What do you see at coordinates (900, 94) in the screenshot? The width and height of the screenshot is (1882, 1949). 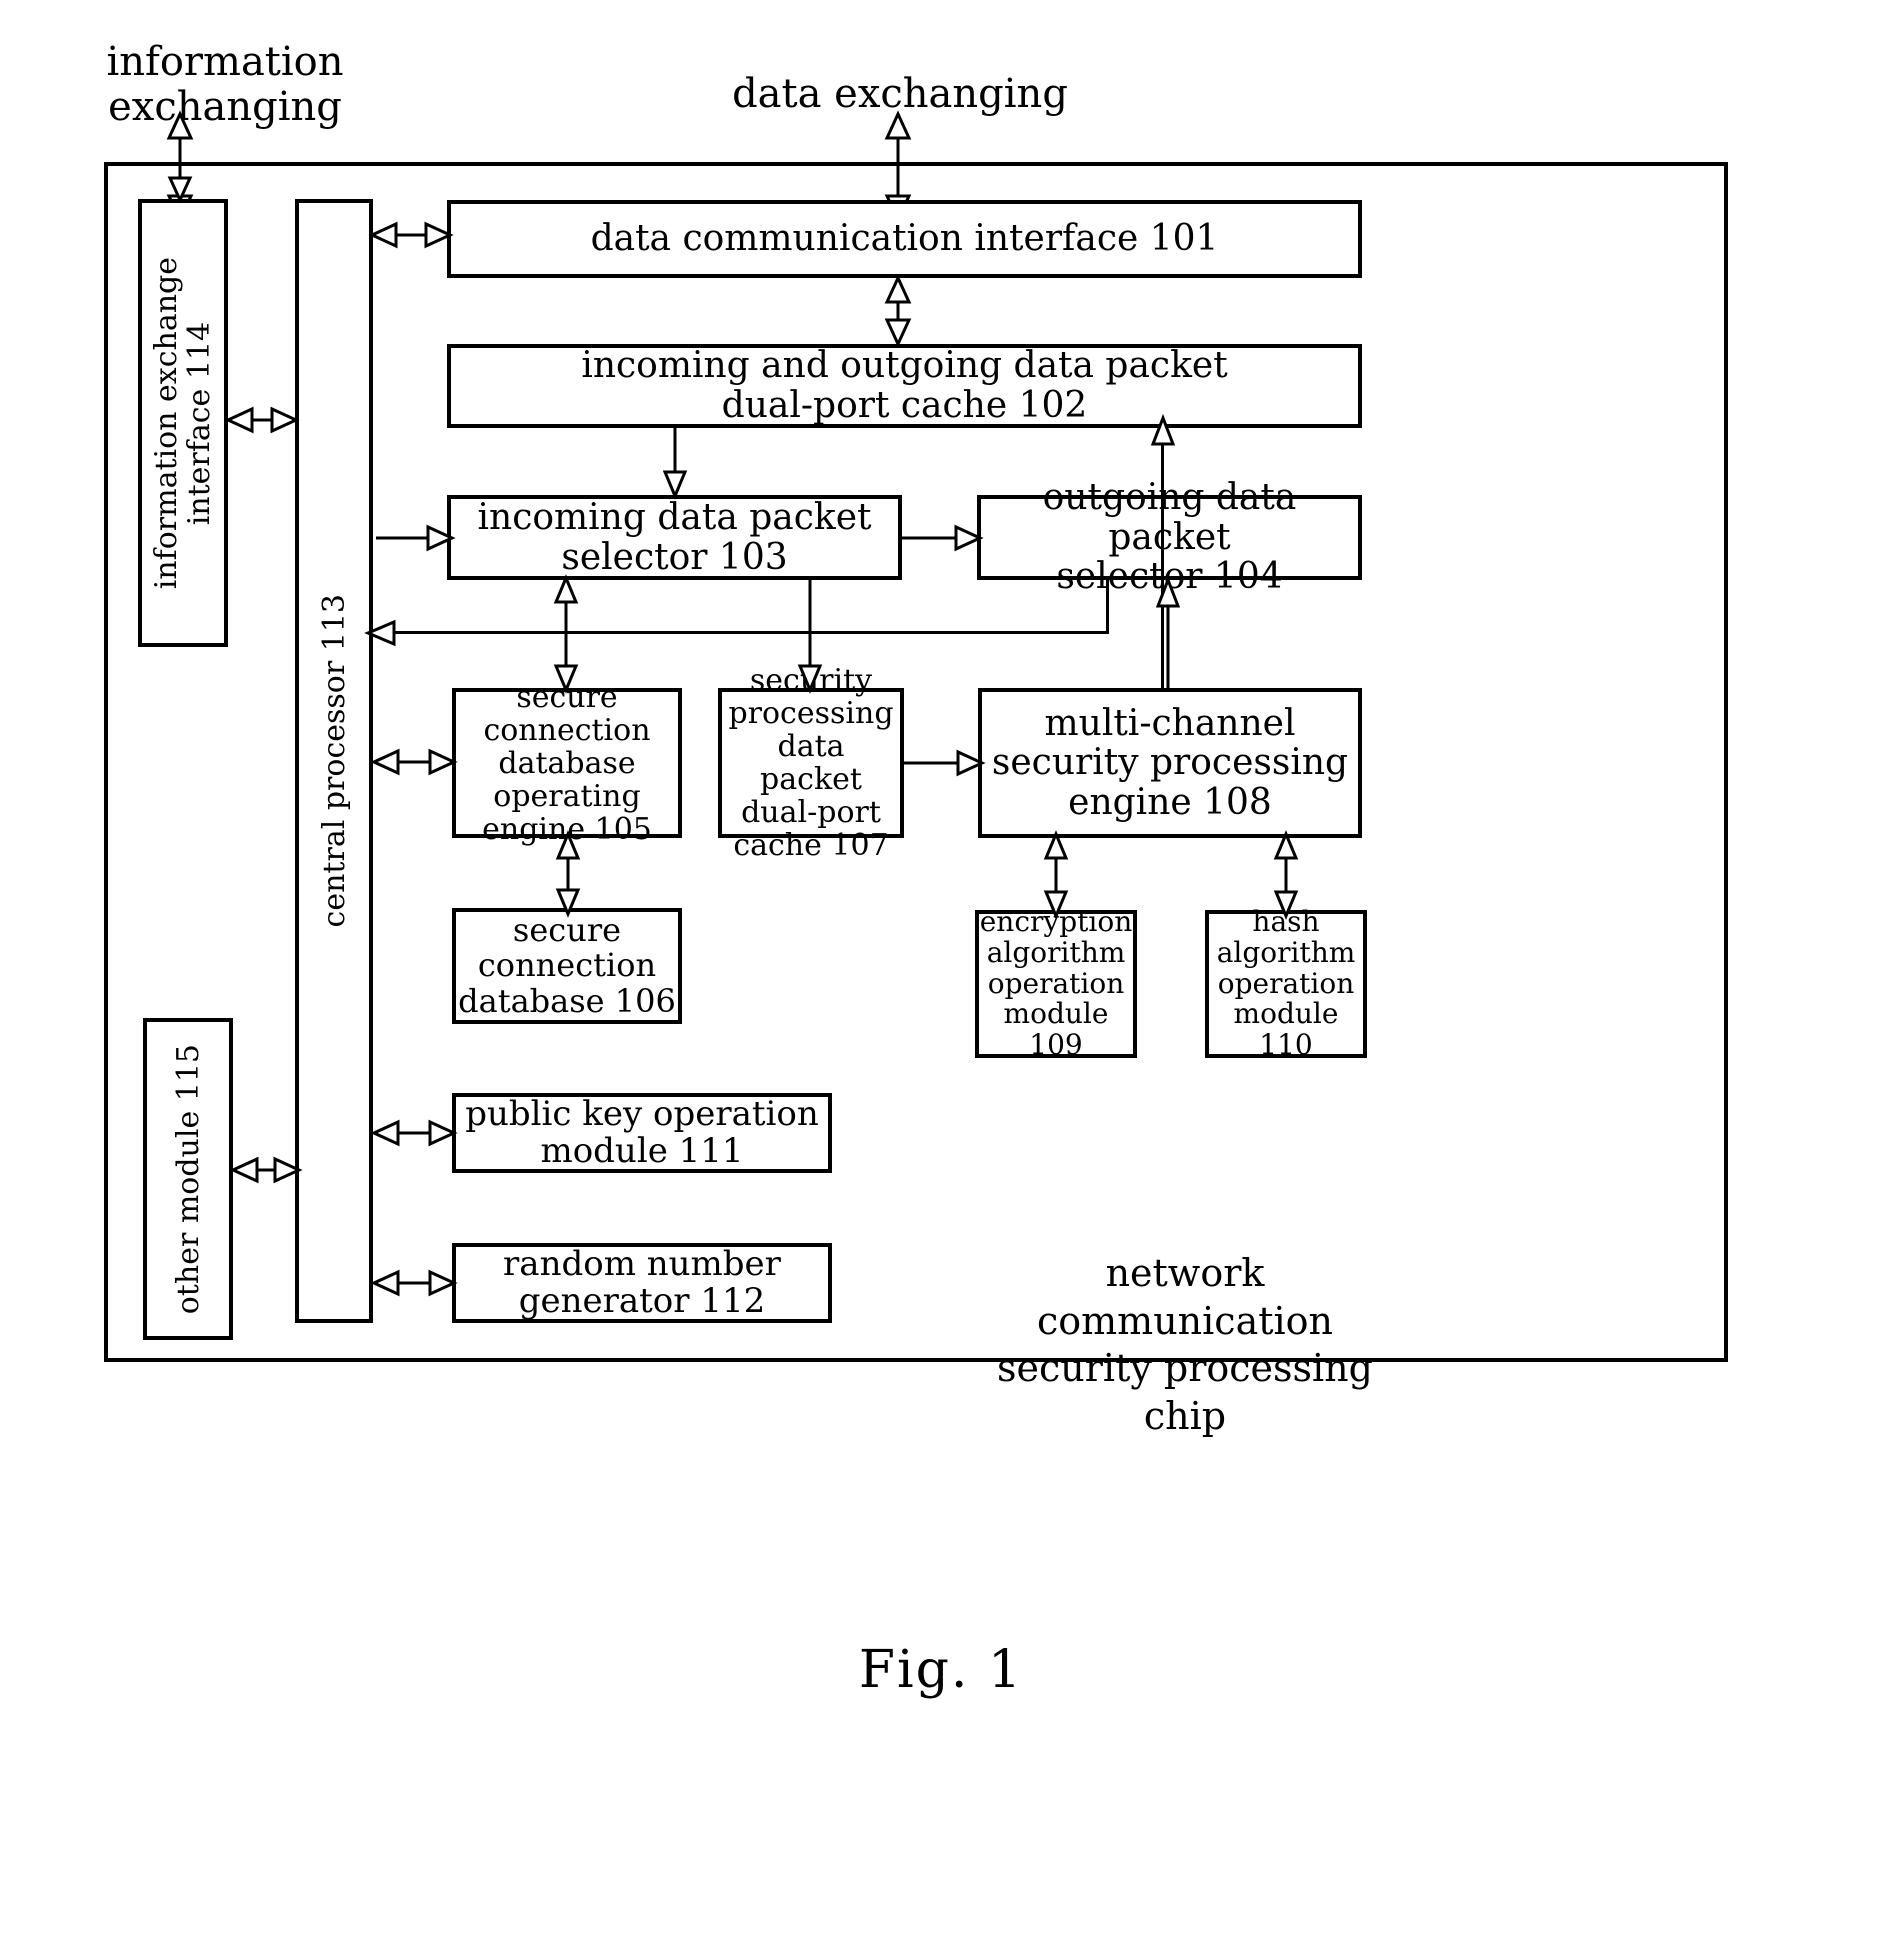 I see `label-data-exchanging: data exchanging` at bounding box center [900, 94].